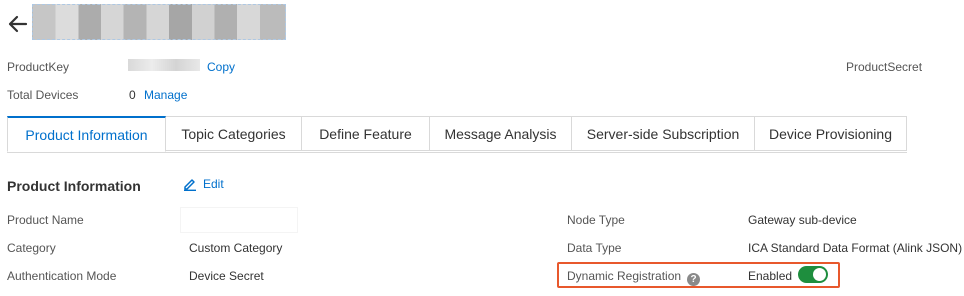 The image size is (964, 296). What do you see at coordinates (165, 95) in the screenshot?
I see `manage-link: Manage` at bounding box center [165, 95].